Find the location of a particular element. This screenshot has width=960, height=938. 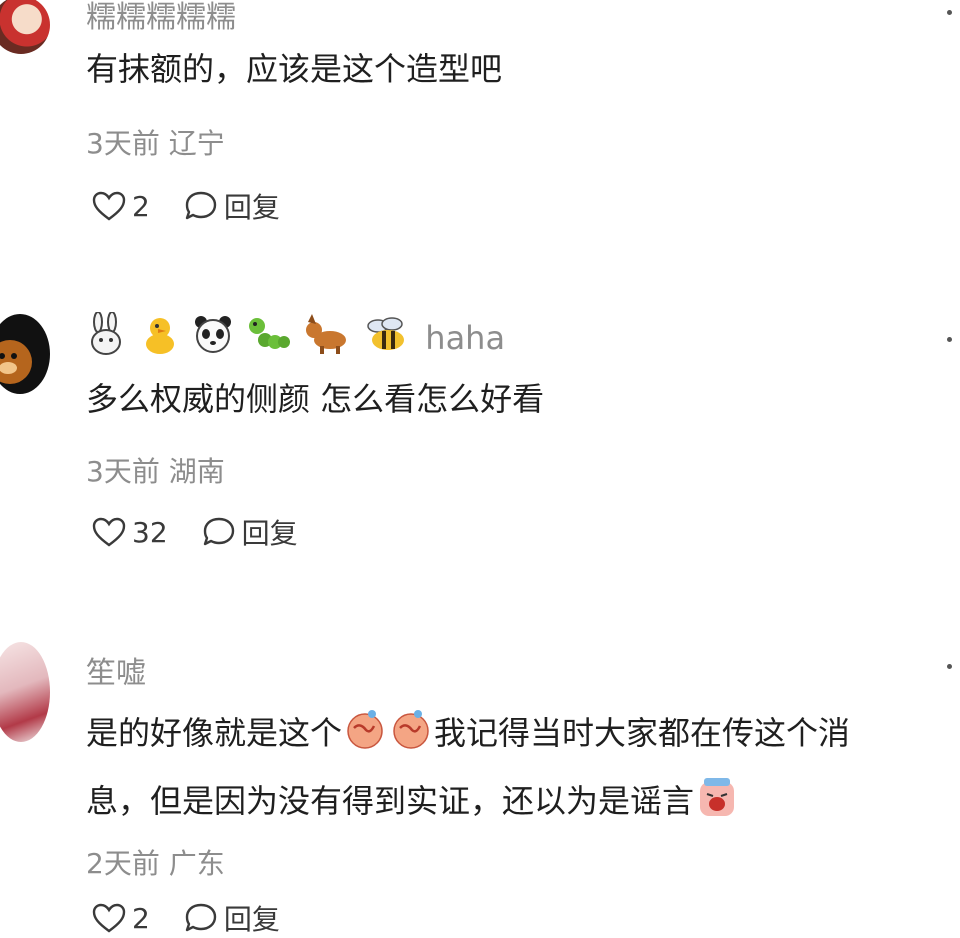

comment-text: 多么权威的侧颜 怎么看怎么好看 is located at coordinates (315, 399).